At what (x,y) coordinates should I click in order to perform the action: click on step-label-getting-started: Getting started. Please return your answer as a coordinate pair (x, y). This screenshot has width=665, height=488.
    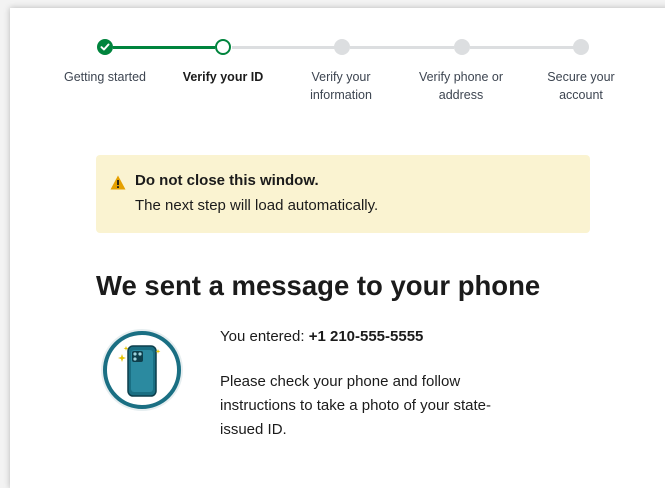
    Looking at the image, I should click on (105, 77).